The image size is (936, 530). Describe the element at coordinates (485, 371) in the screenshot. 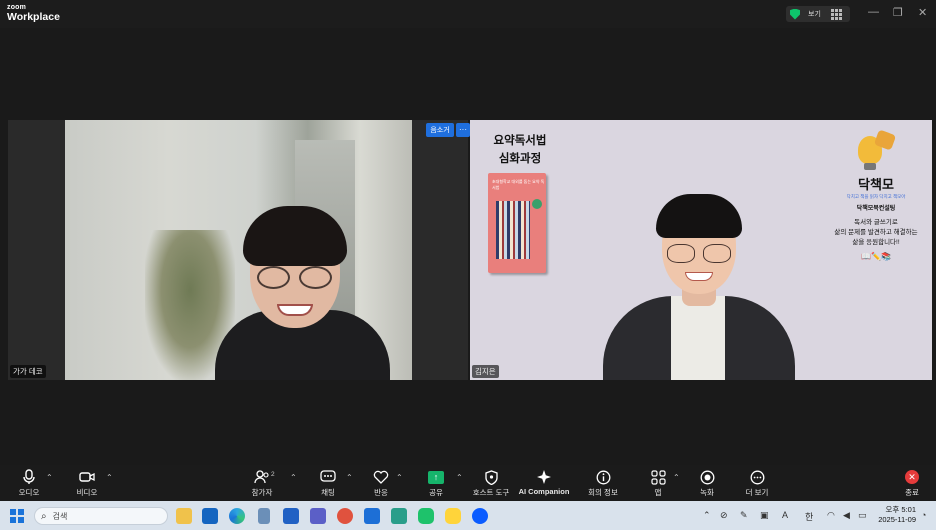

I see `participant-name-label: 김지은` at that location.